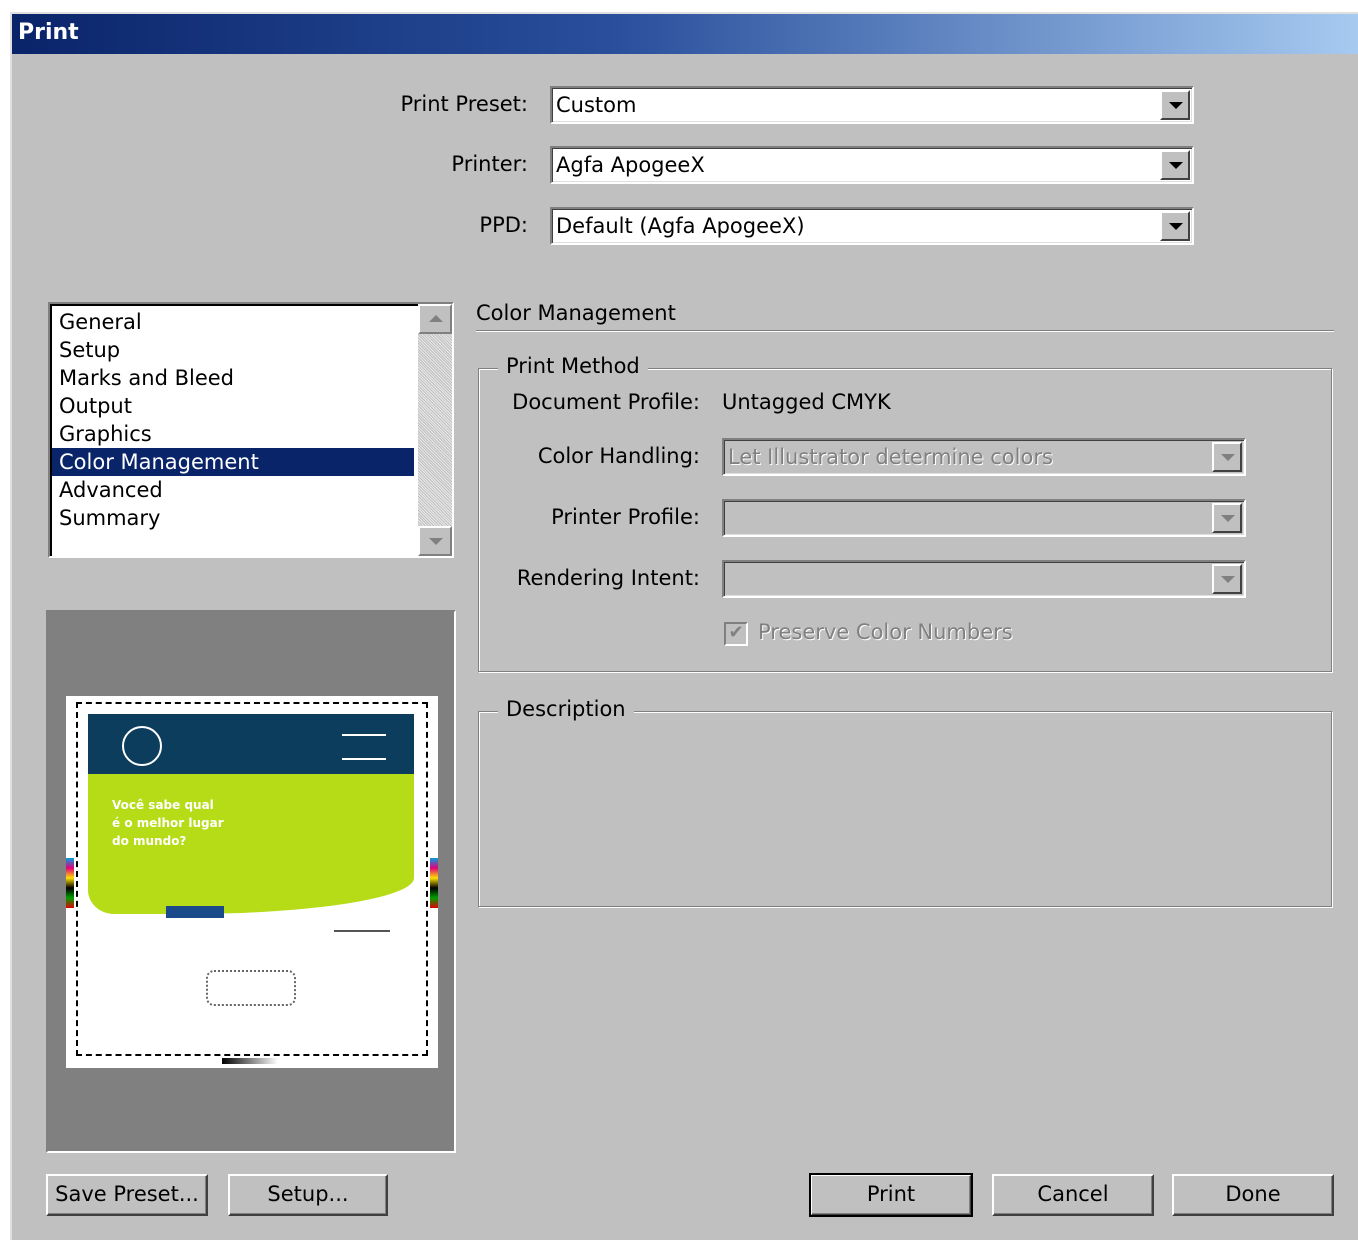  What do you see at coordinates (573, 366) in the screenshot?
I see `print-method-title: Print Method` at bounding box center [573, 366].